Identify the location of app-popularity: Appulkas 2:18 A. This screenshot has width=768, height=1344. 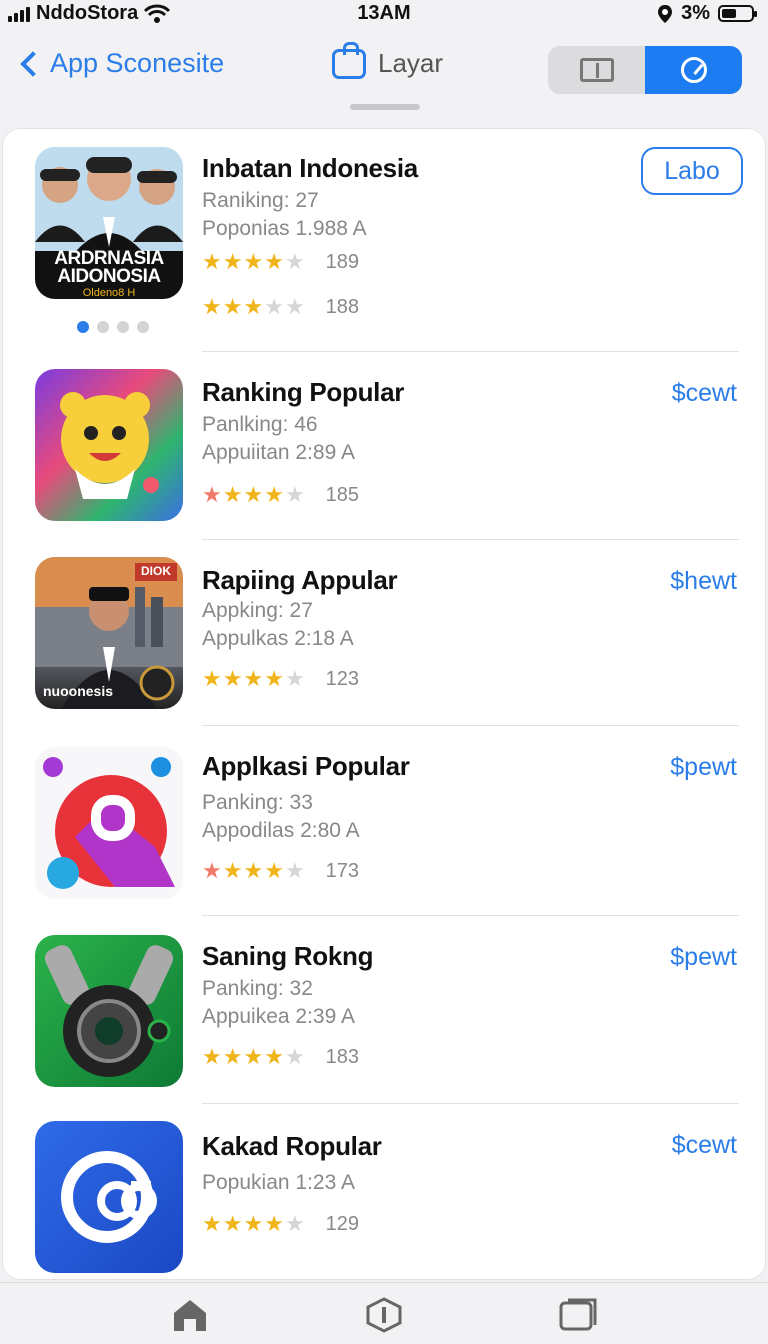
(278, 638).